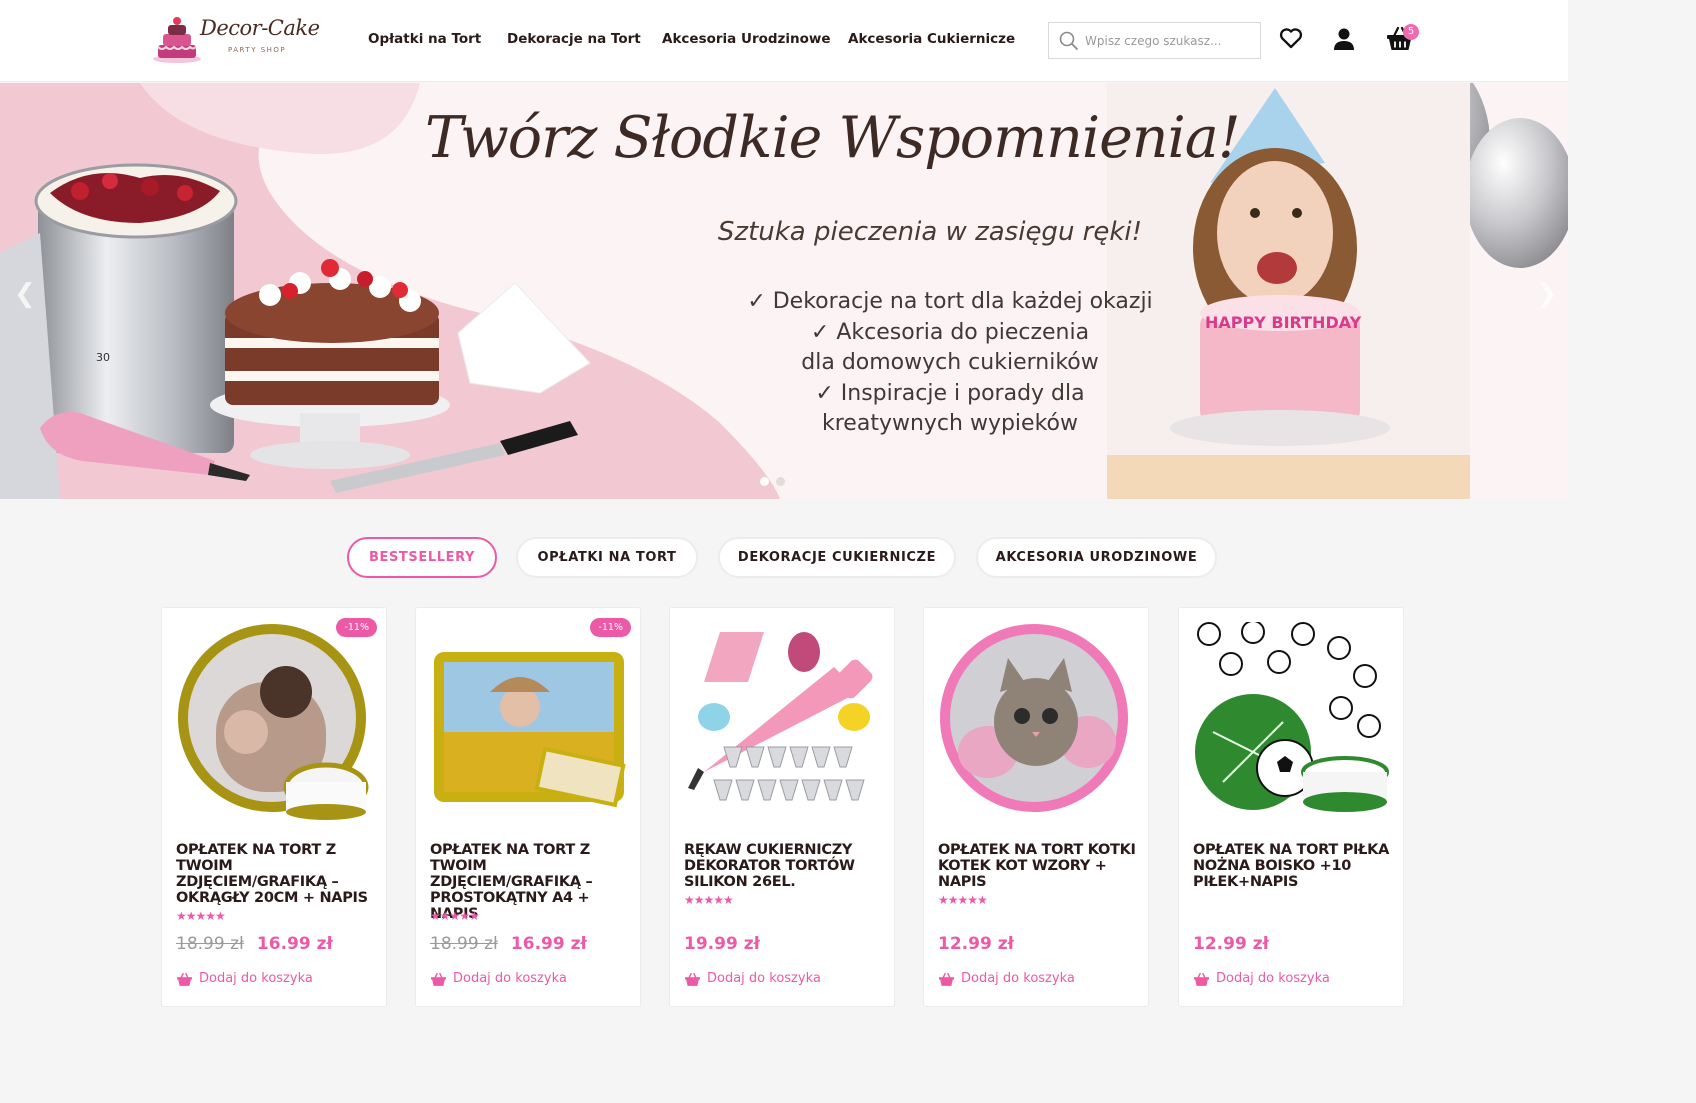  What do you see at coordinates (746, 39) in the screenshot?
I see `nav-akcesoria-urodzinowe: Akcesoria Urodzinowe` at bounding box center [746, 39].